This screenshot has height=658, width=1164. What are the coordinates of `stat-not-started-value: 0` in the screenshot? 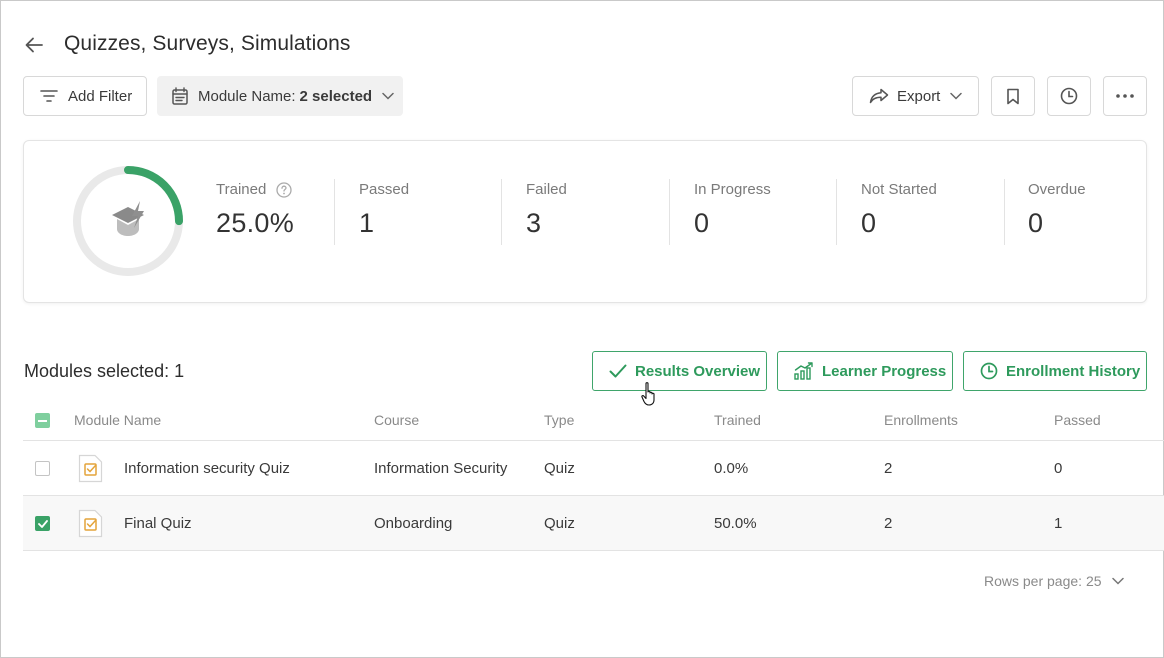 It's located at (869, 223).